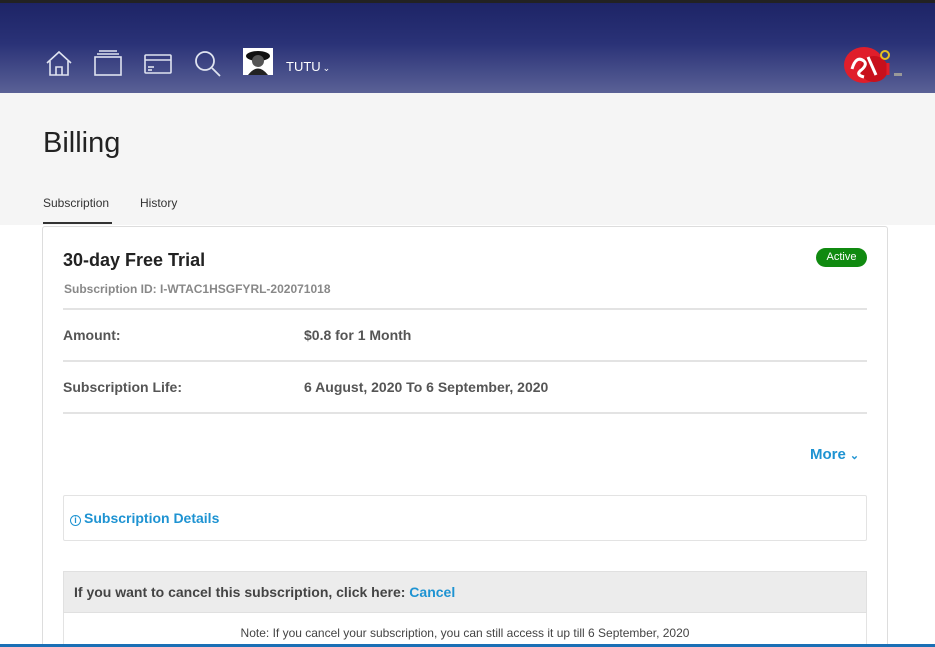 The image size is (935, 647). Describe the element at coordinates (158, 203) in the screenshot. I see `tab-history: History` at that location.